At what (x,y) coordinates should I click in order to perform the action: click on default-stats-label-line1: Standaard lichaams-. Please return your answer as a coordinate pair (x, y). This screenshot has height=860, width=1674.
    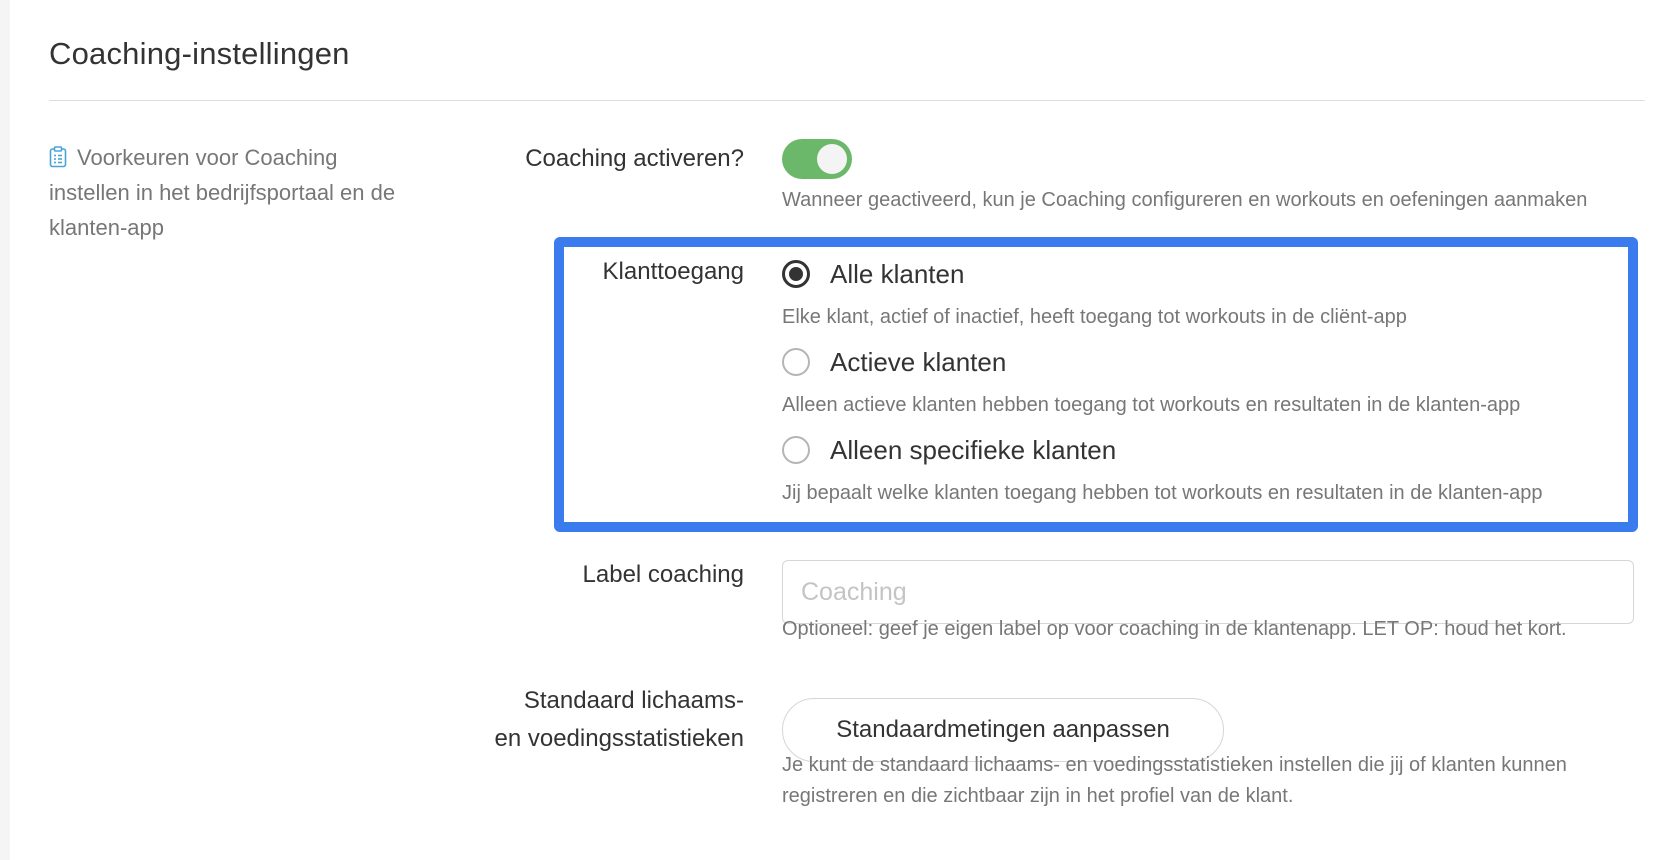
    Looking at the image, I should click on (633, 700).